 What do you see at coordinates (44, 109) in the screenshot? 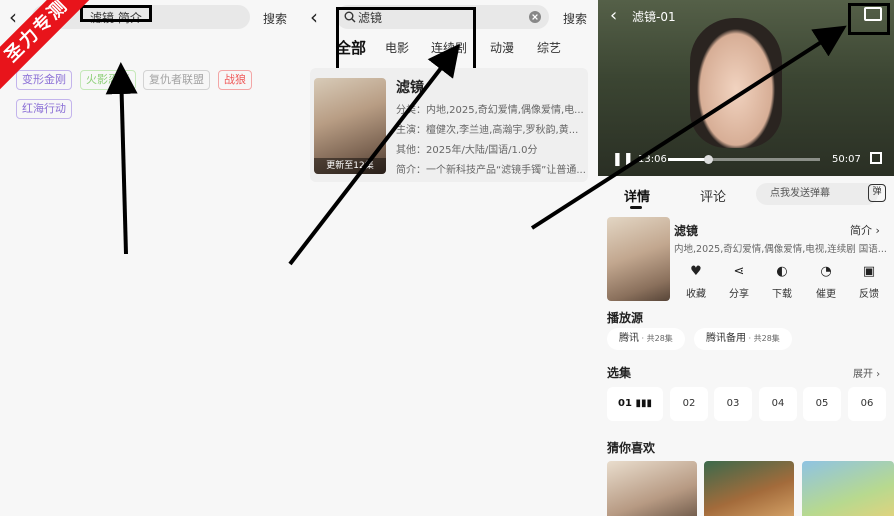
I see `history-tag-4: 红海行动` at bounding box center [44, 109].